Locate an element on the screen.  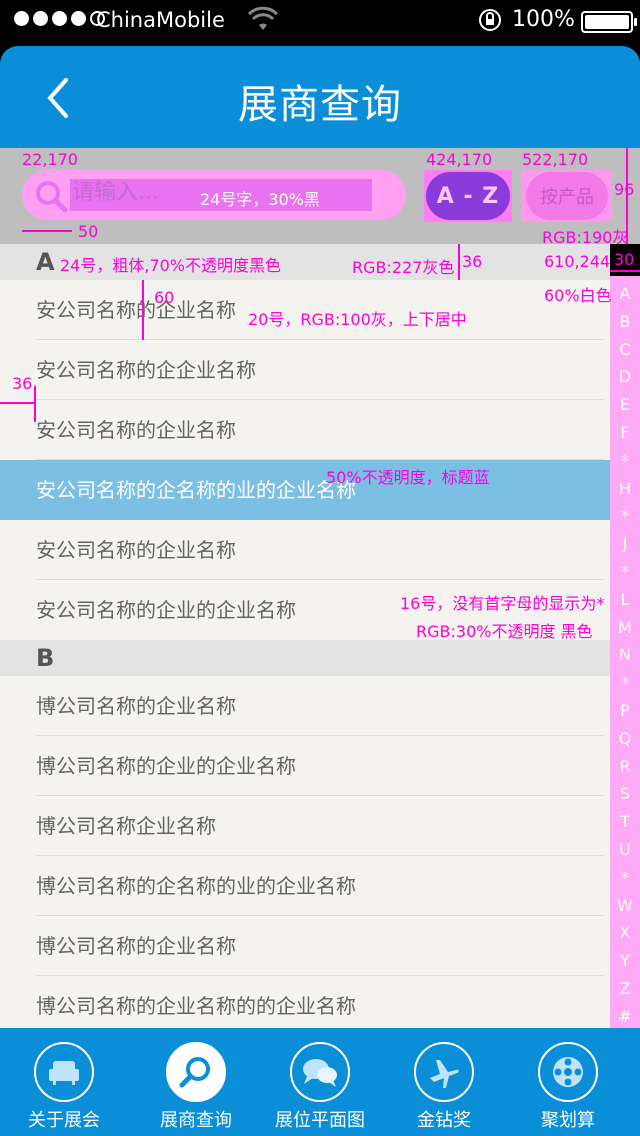
list-item: 安公司名称的企企业名称 is located at coordinates (305, 370).